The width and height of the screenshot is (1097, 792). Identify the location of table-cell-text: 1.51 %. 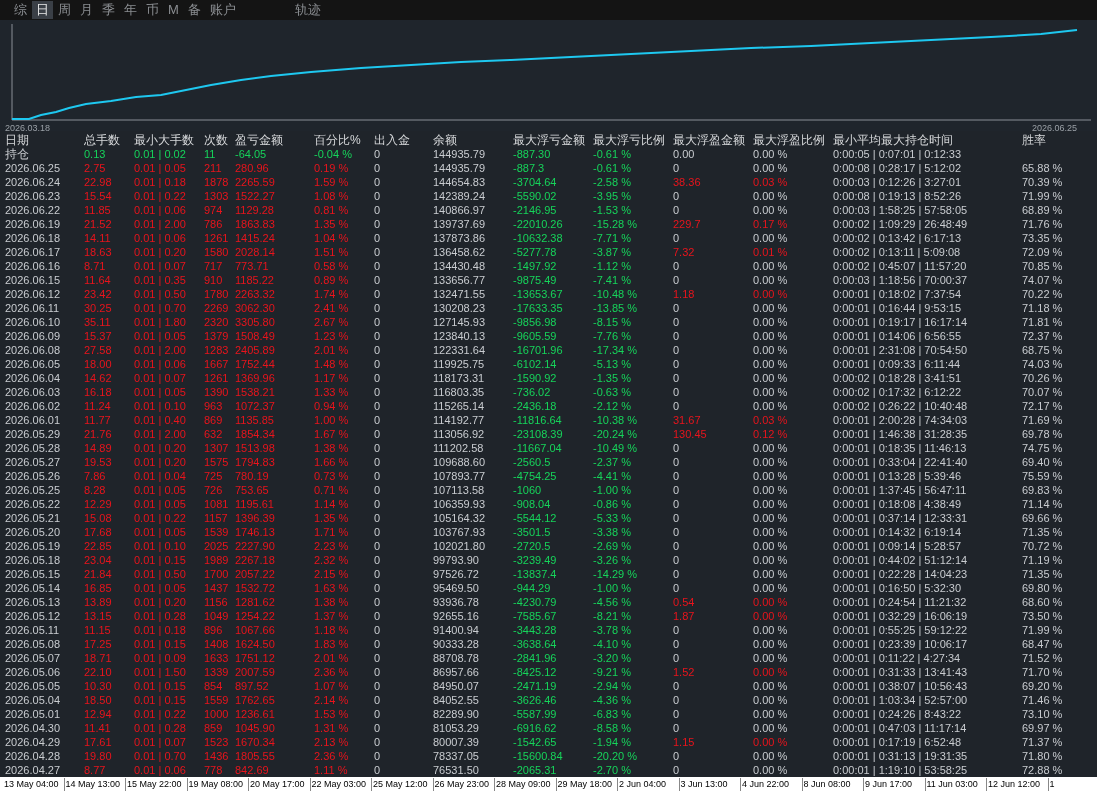
(332, 252).